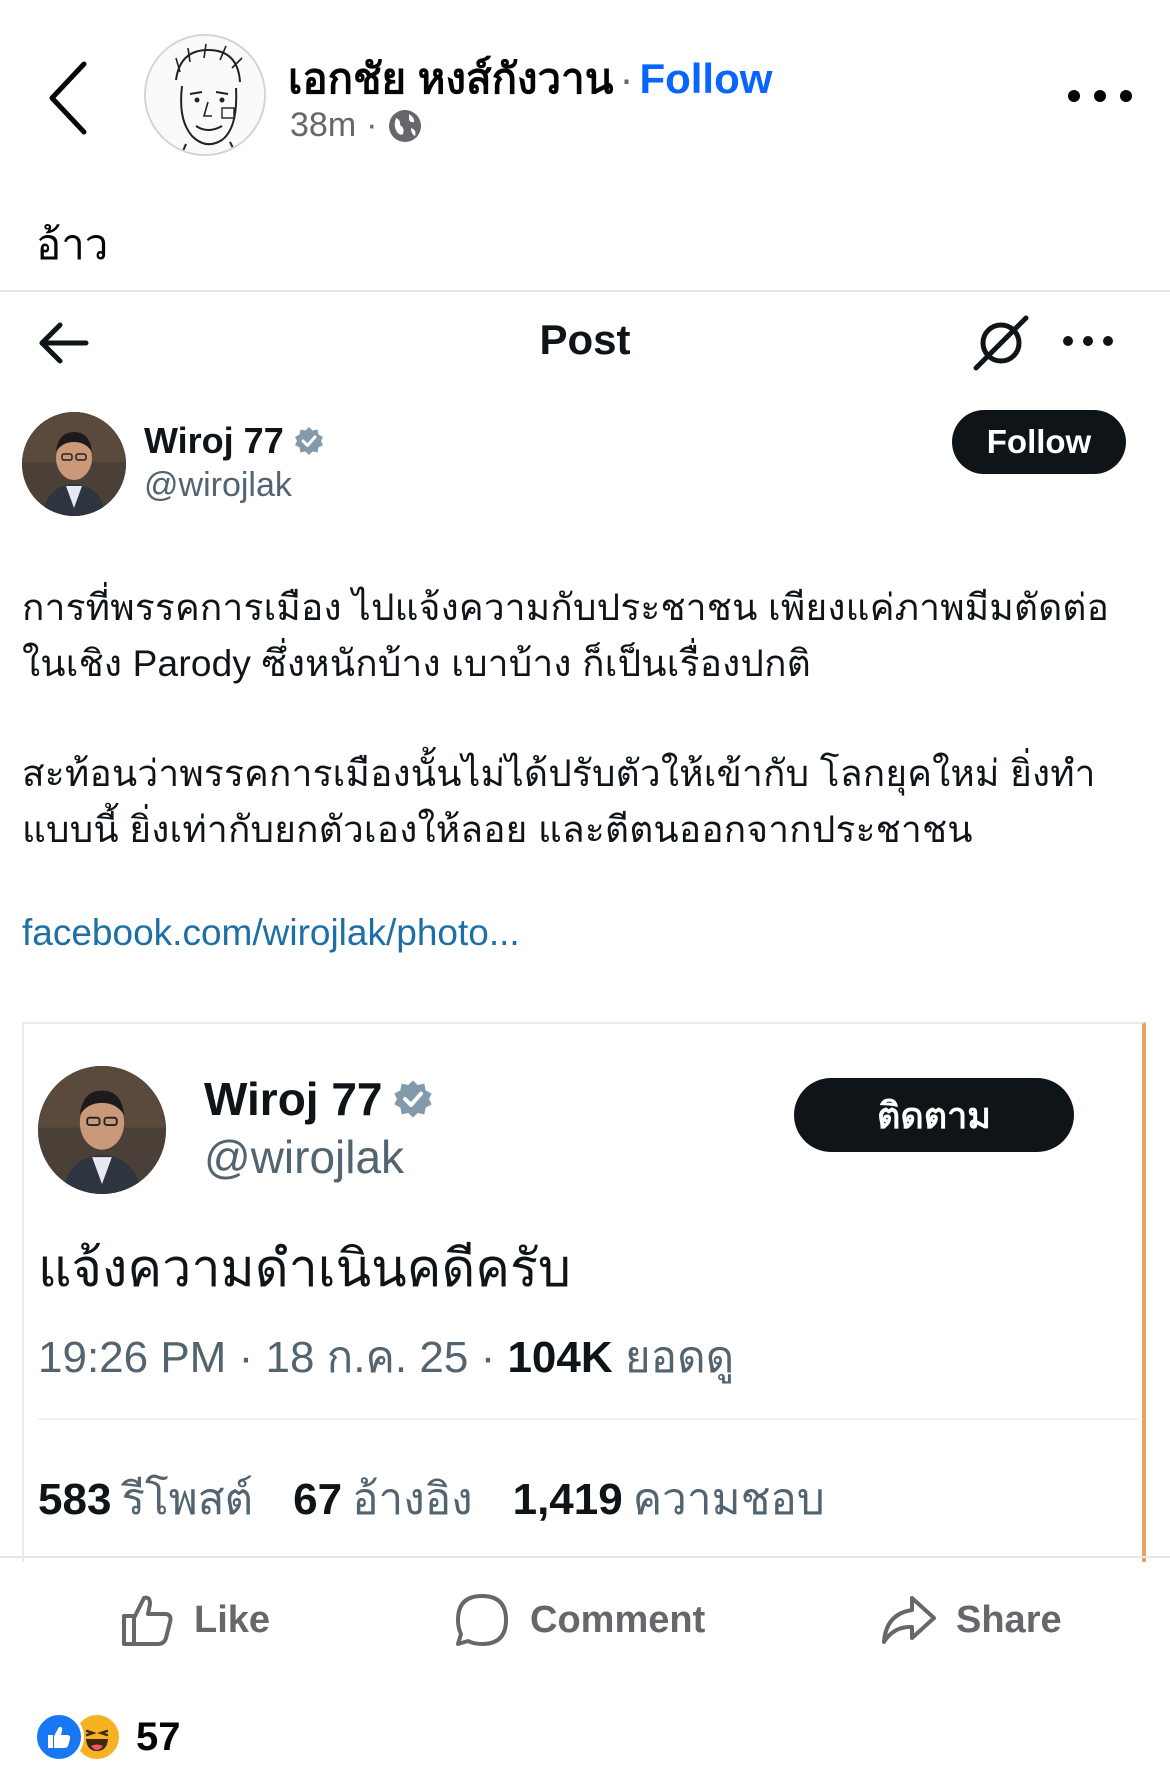  What do you see at coordinates (405, 125) in the screenshot?
I see `globe-icon` at bounding box center [405, 125].